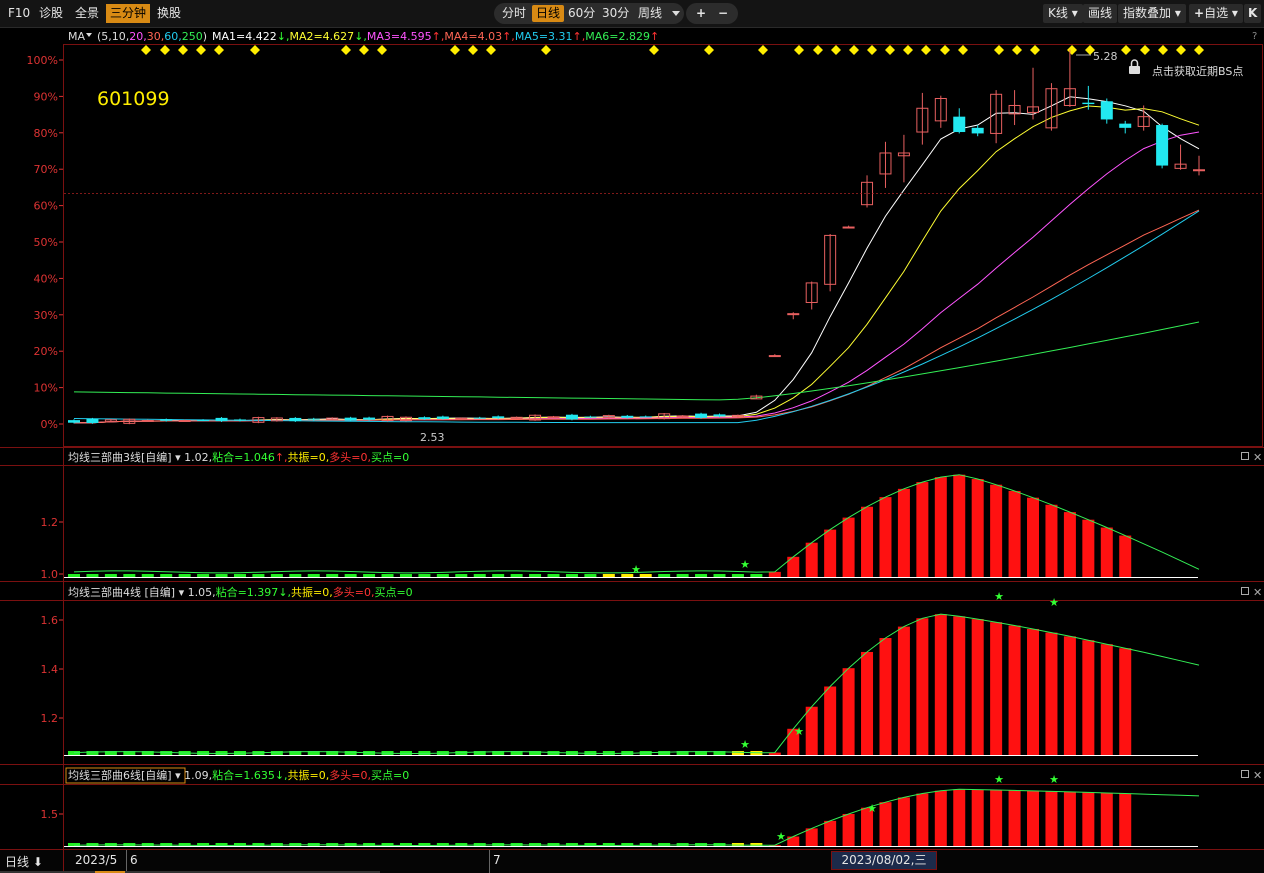  I want to click on star-icon: ★, so click(745, 564).